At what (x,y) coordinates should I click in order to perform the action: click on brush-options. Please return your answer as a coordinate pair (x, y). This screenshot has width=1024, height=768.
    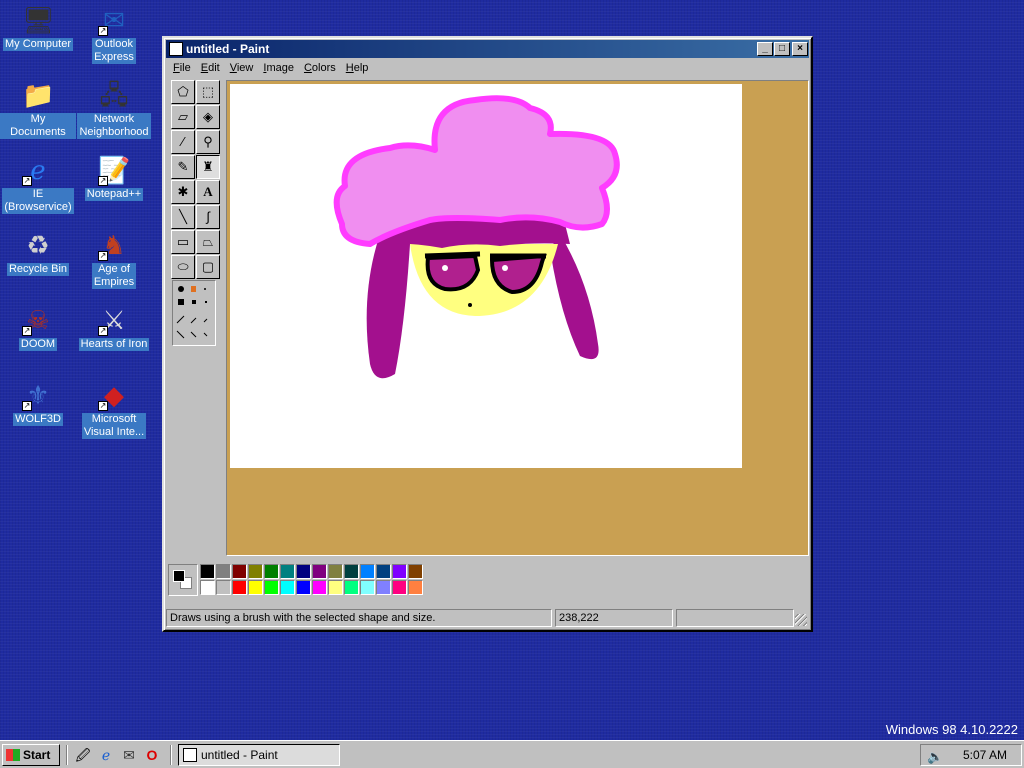
    Looking at the image, I should click on (194, 313).